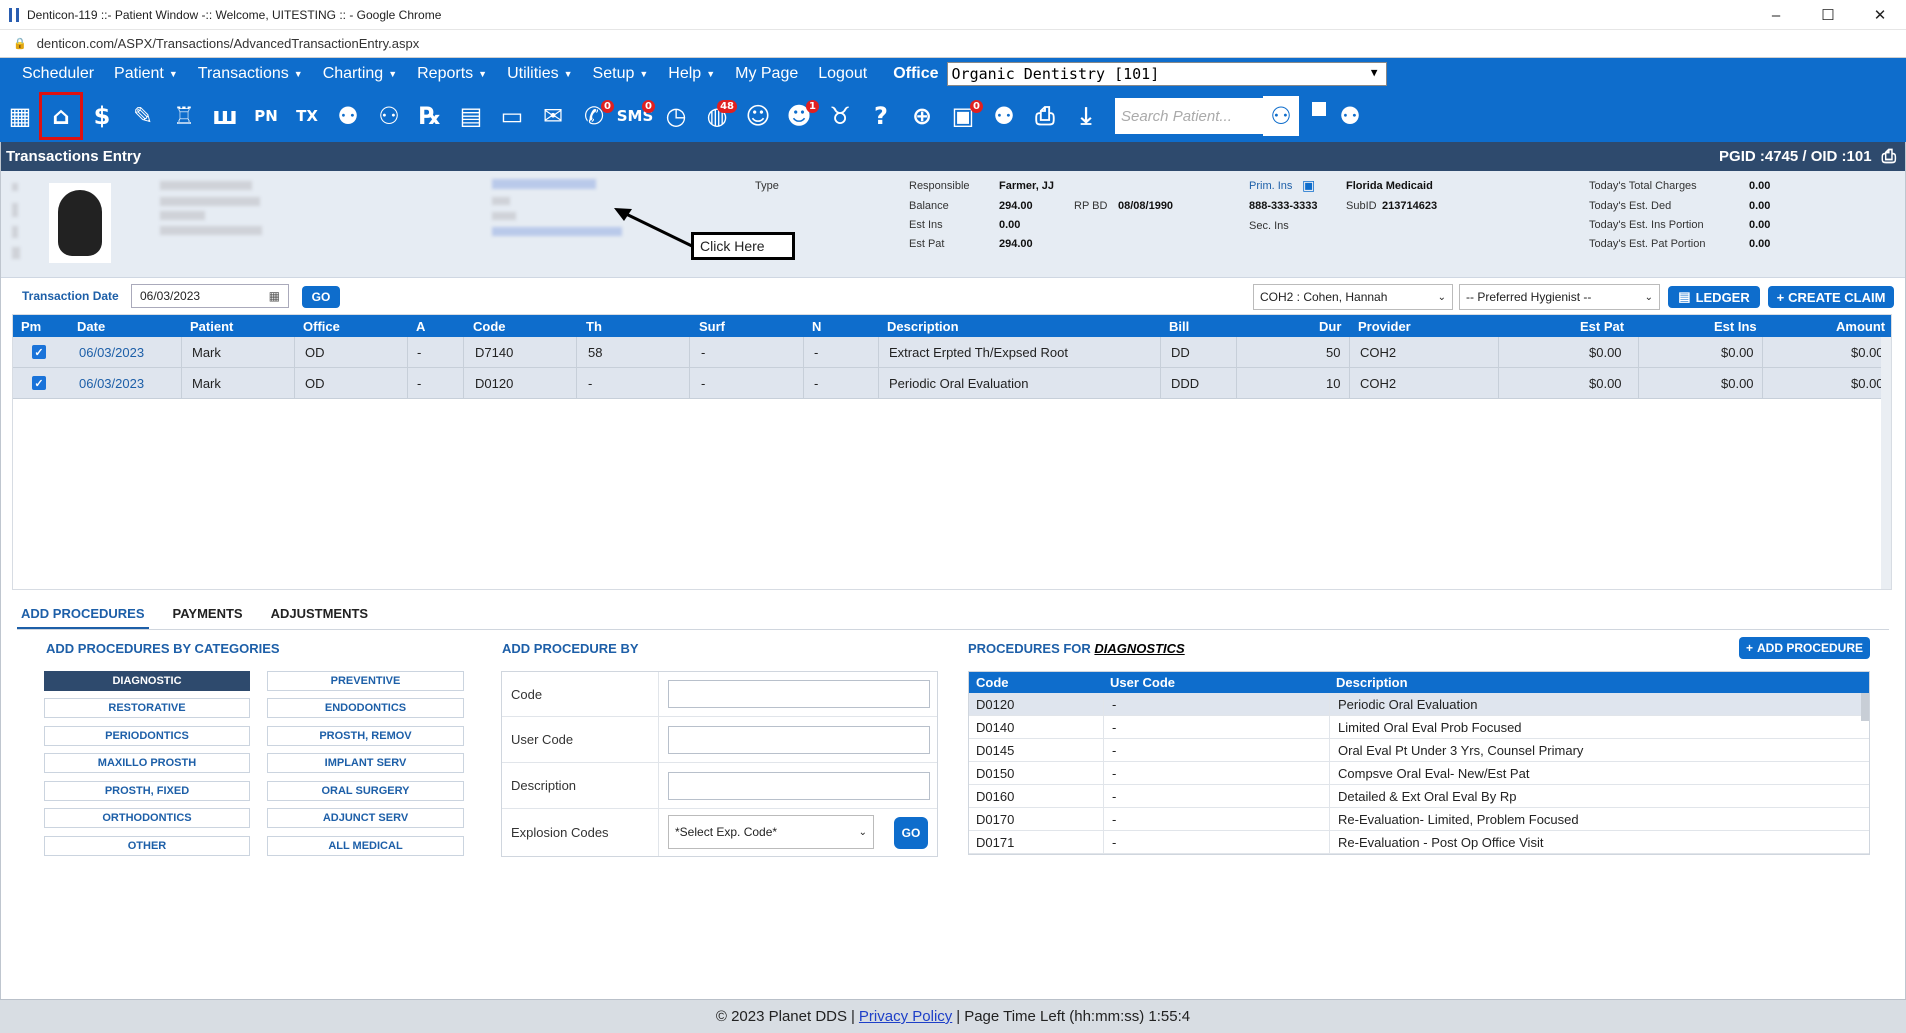 The image size is (1906, 1033). What do you see at coordinates (691, 74) in the screenshot?
I see `menu-help: Help ▼` at bounding box center [691, 74].